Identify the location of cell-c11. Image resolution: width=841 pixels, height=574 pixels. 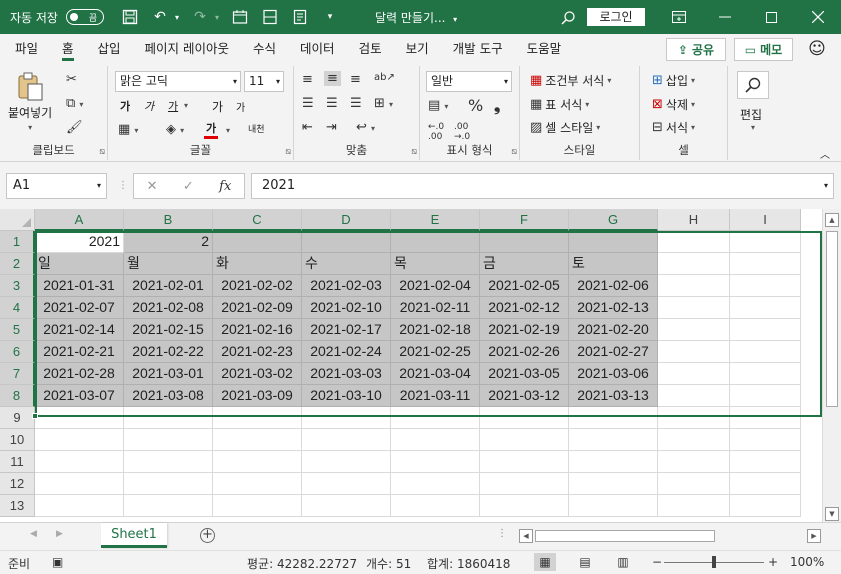
(257, 462).